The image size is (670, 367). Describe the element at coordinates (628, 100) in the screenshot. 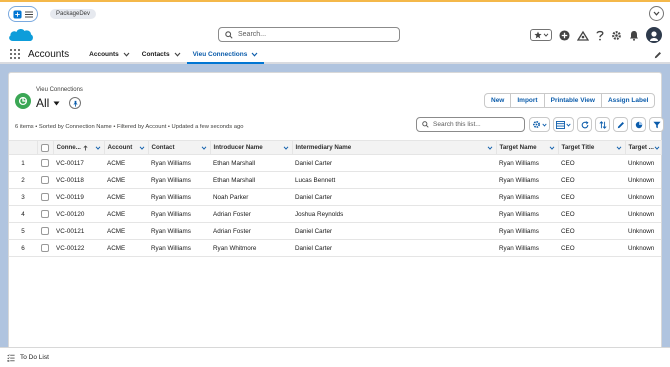

I see `assign-label-button: Assign Label` at that location.